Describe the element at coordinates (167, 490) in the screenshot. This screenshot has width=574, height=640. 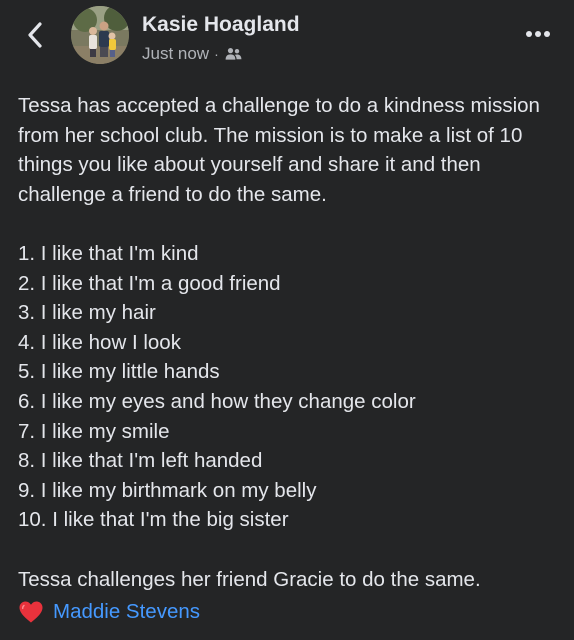
I see `list-item: 9. I like my birthmark on my belly` at that location.